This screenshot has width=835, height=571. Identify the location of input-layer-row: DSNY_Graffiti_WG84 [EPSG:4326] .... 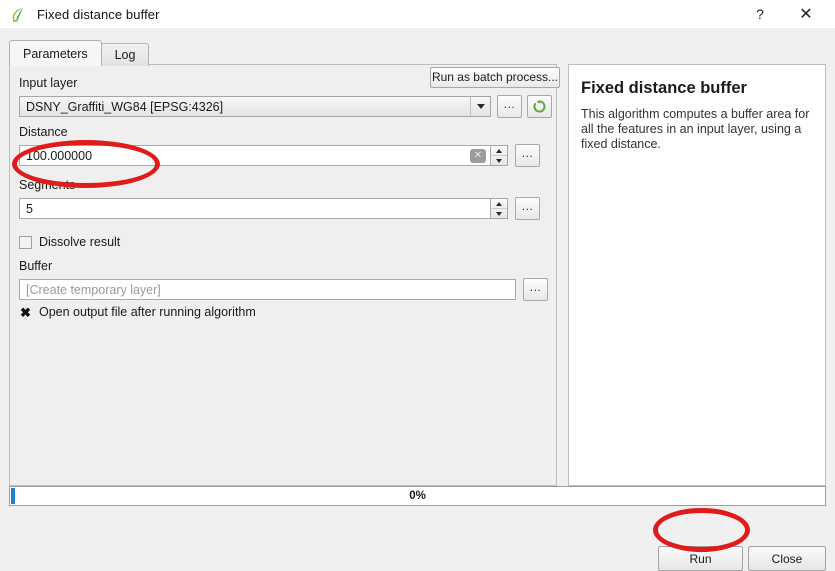
(285, 106).